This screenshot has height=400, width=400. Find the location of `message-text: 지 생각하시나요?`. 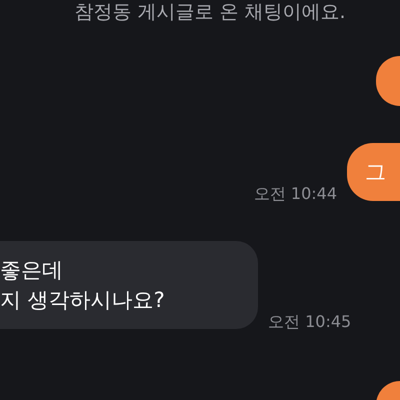

message-text: 지 생각하시나요? is located at coordinates (83, 300).